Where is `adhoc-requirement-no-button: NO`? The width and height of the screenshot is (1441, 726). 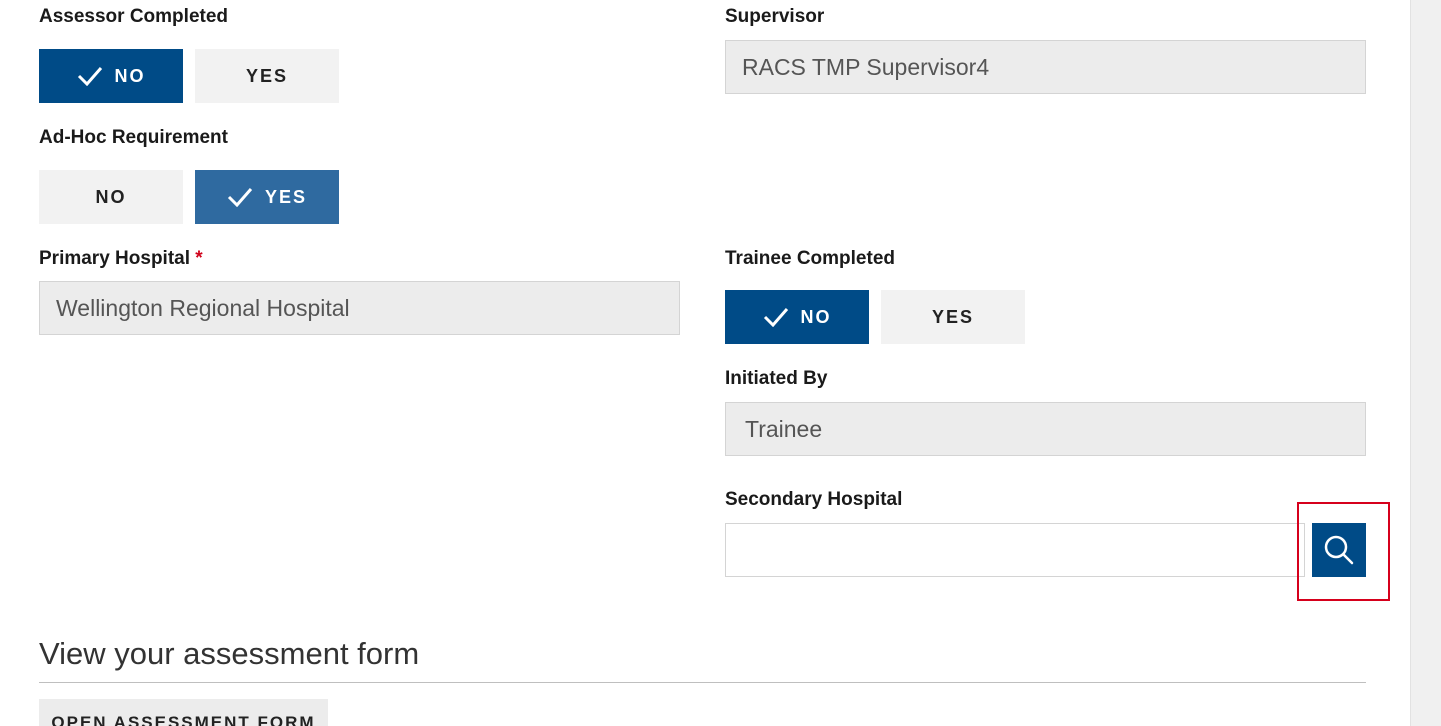
adhoc-requirement-no-button: NO is located at coordinates (111, 197).